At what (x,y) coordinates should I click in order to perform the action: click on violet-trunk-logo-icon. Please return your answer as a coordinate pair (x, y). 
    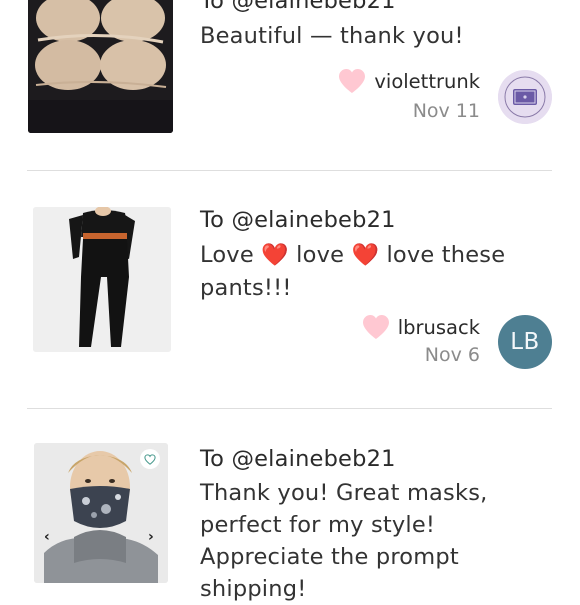
    Looking at the image, I should click on (525, 97).